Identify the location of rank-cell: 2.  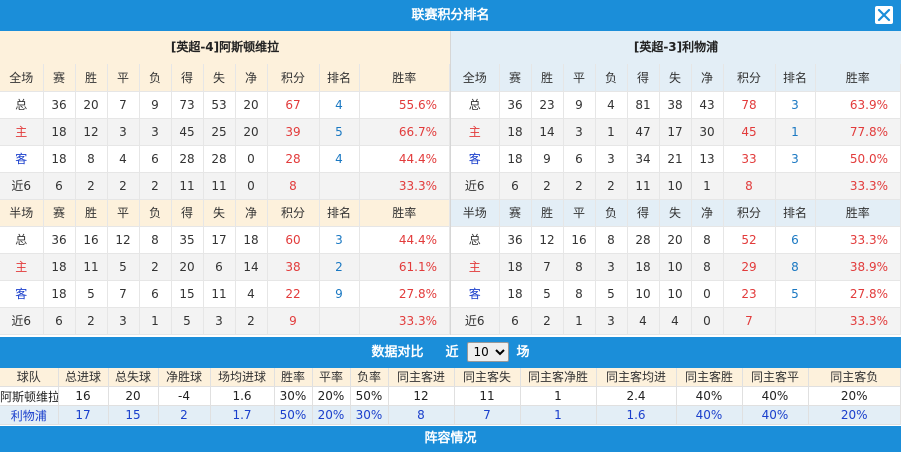
(339, 267).